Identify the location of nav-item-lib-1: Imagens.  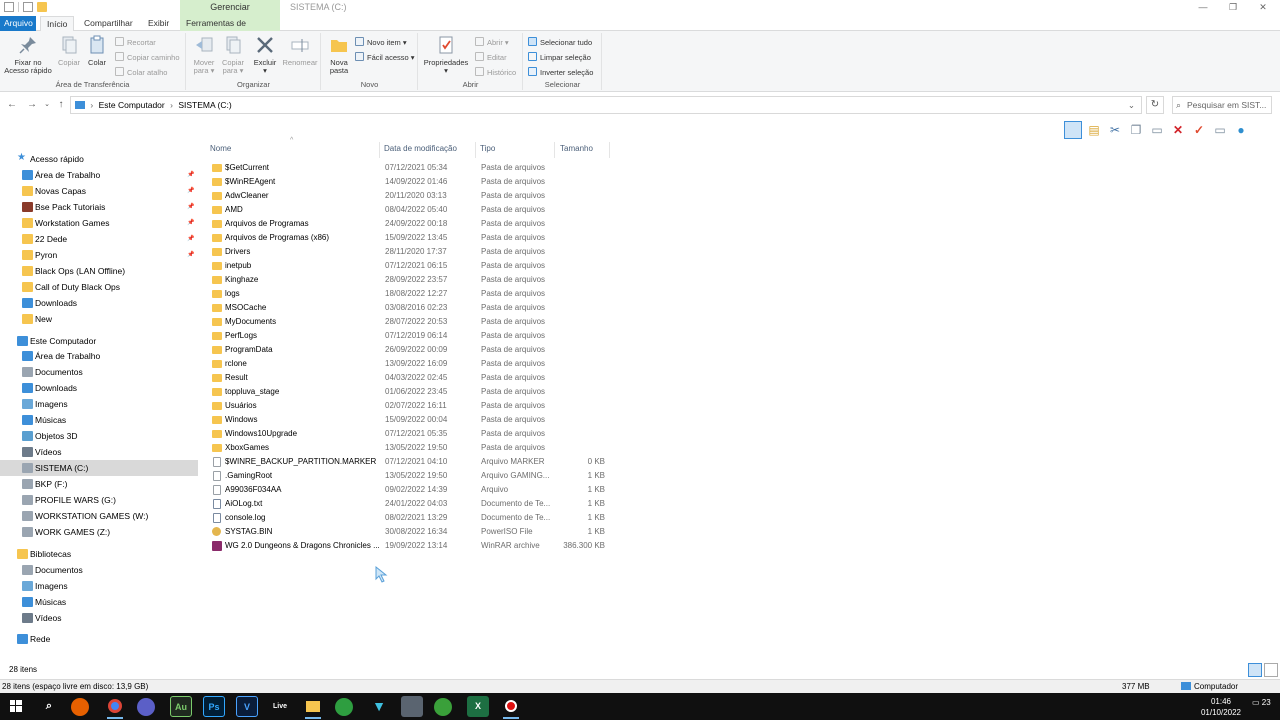
(99, 586).